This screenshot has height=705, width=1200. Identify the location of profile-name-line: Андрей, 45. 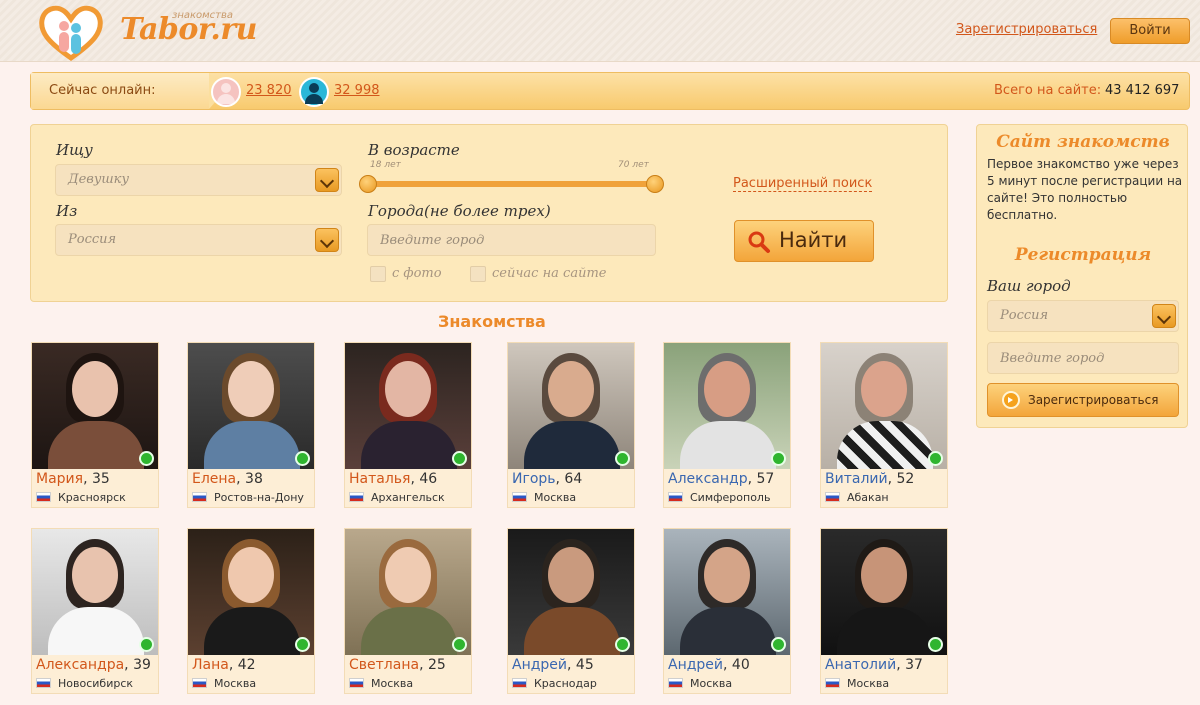
(553, 665).